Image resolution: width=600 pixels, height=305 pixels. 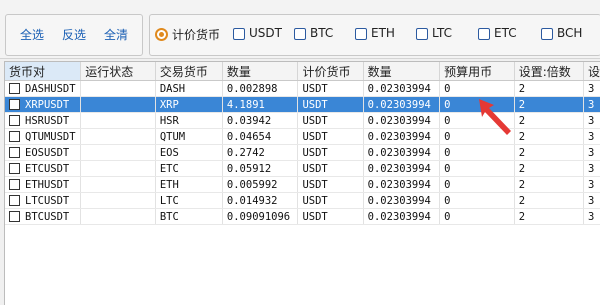 I want to click on etc-checkbox-label: ETC, so click(x=505, y=33).